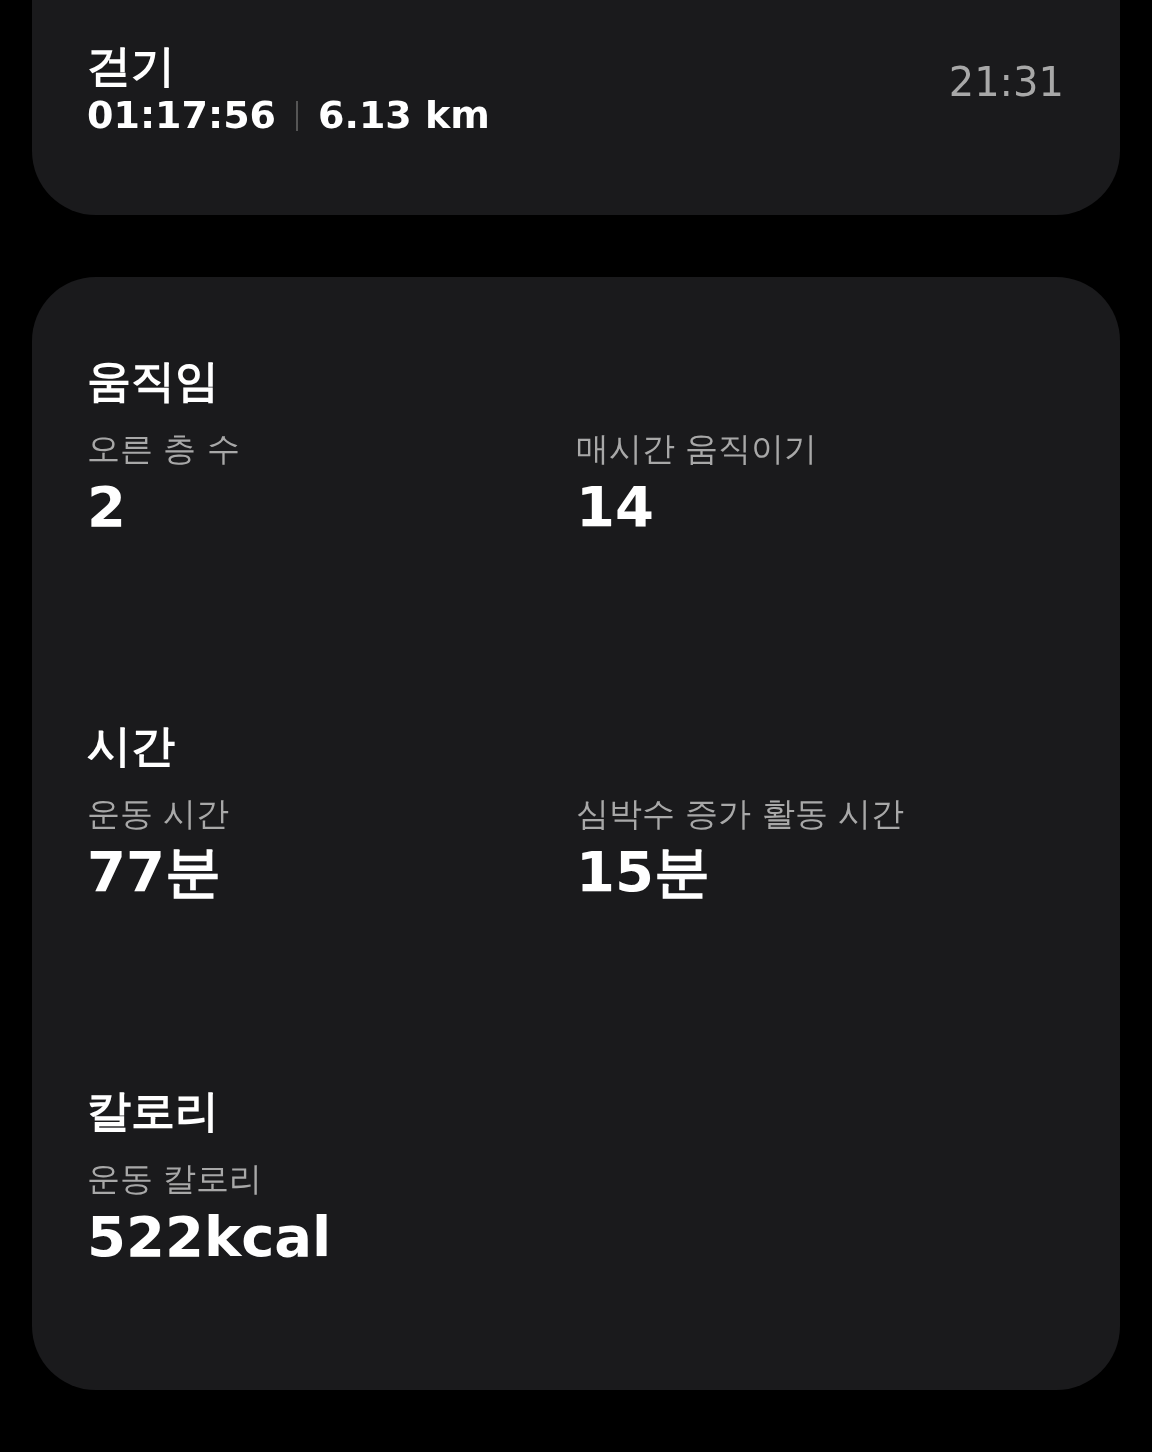  What do you see at coordinates (153, 381) in the screenshot?
I see `section-title: 움직임` at bounding box center [153, 381].